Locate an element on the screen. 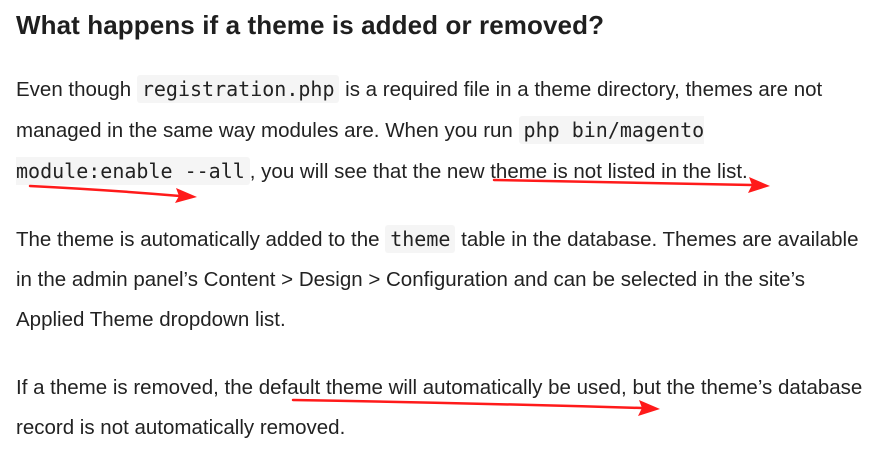 Image resolution: width=896 pixels, height=458 pixels. inline-code-theme: theme is located at coordinates (420, 239).